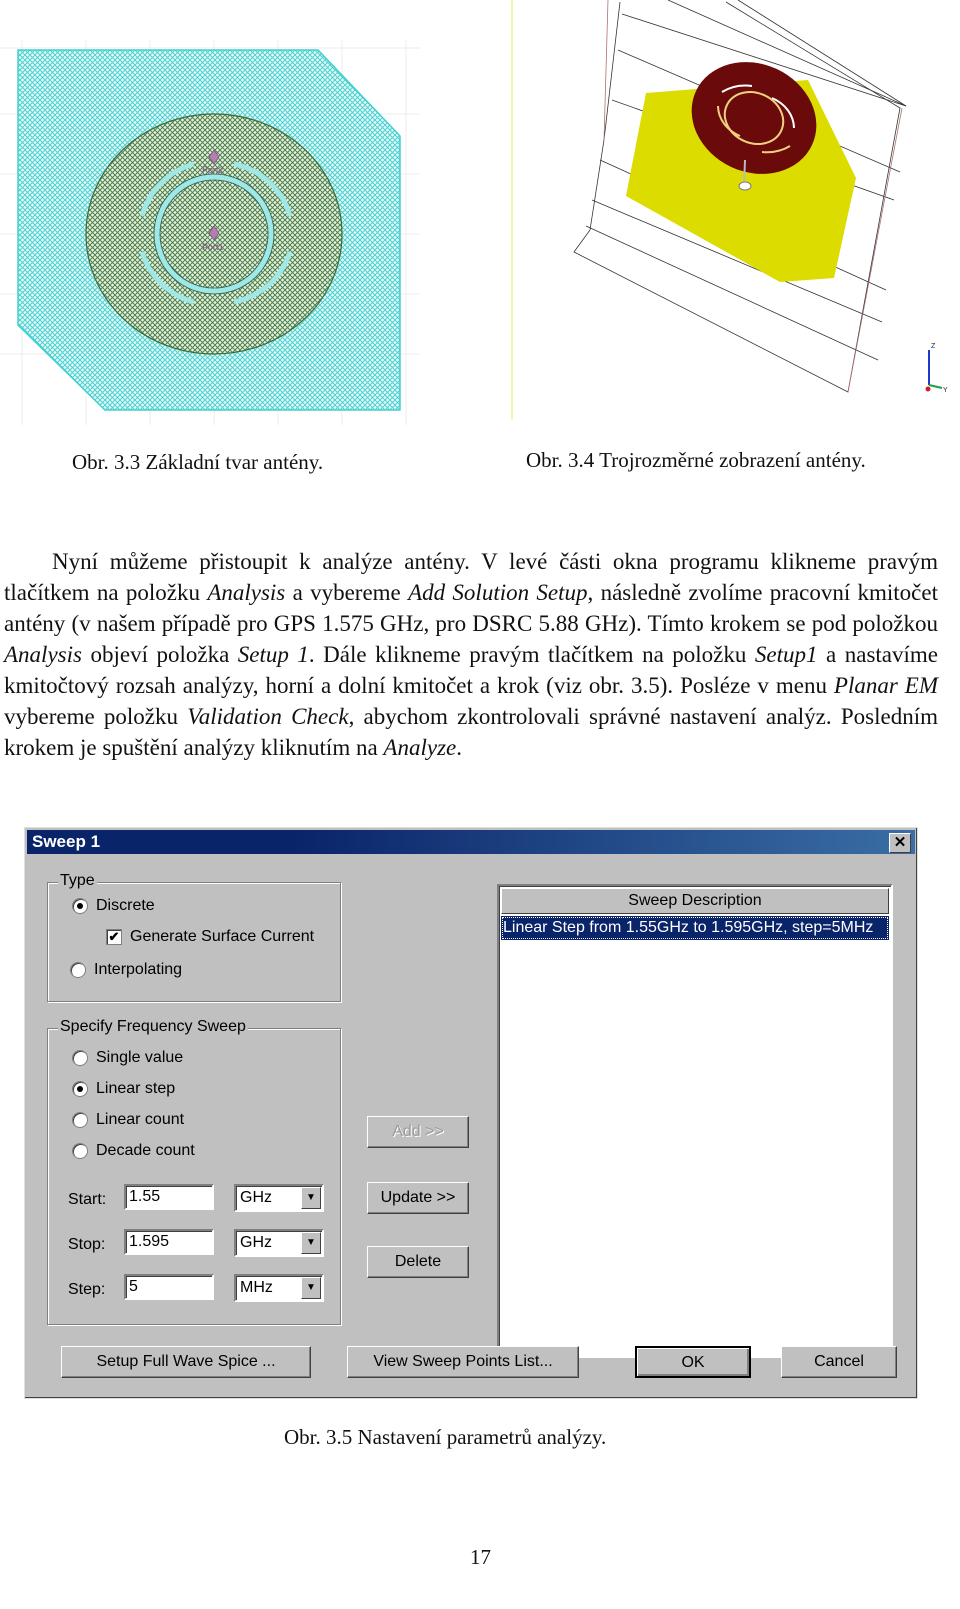  What do you see at coordinates (734, 210) in the screenshot?
I see `figure-3-4-antenna-3d-view: Z Y` at bounding box center [734, 210].